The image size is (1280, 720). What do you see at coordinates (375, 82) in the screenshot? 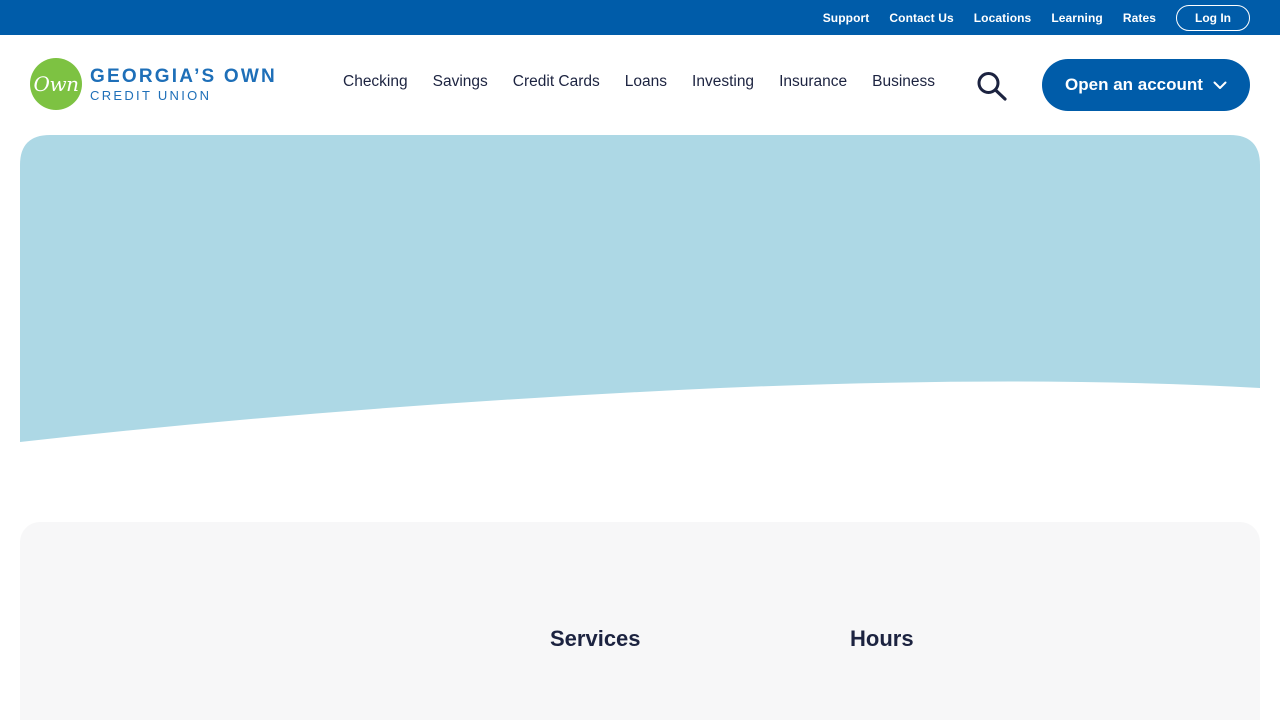
I see `nav-item-checking: Checking` at bounding box center [375, 82].